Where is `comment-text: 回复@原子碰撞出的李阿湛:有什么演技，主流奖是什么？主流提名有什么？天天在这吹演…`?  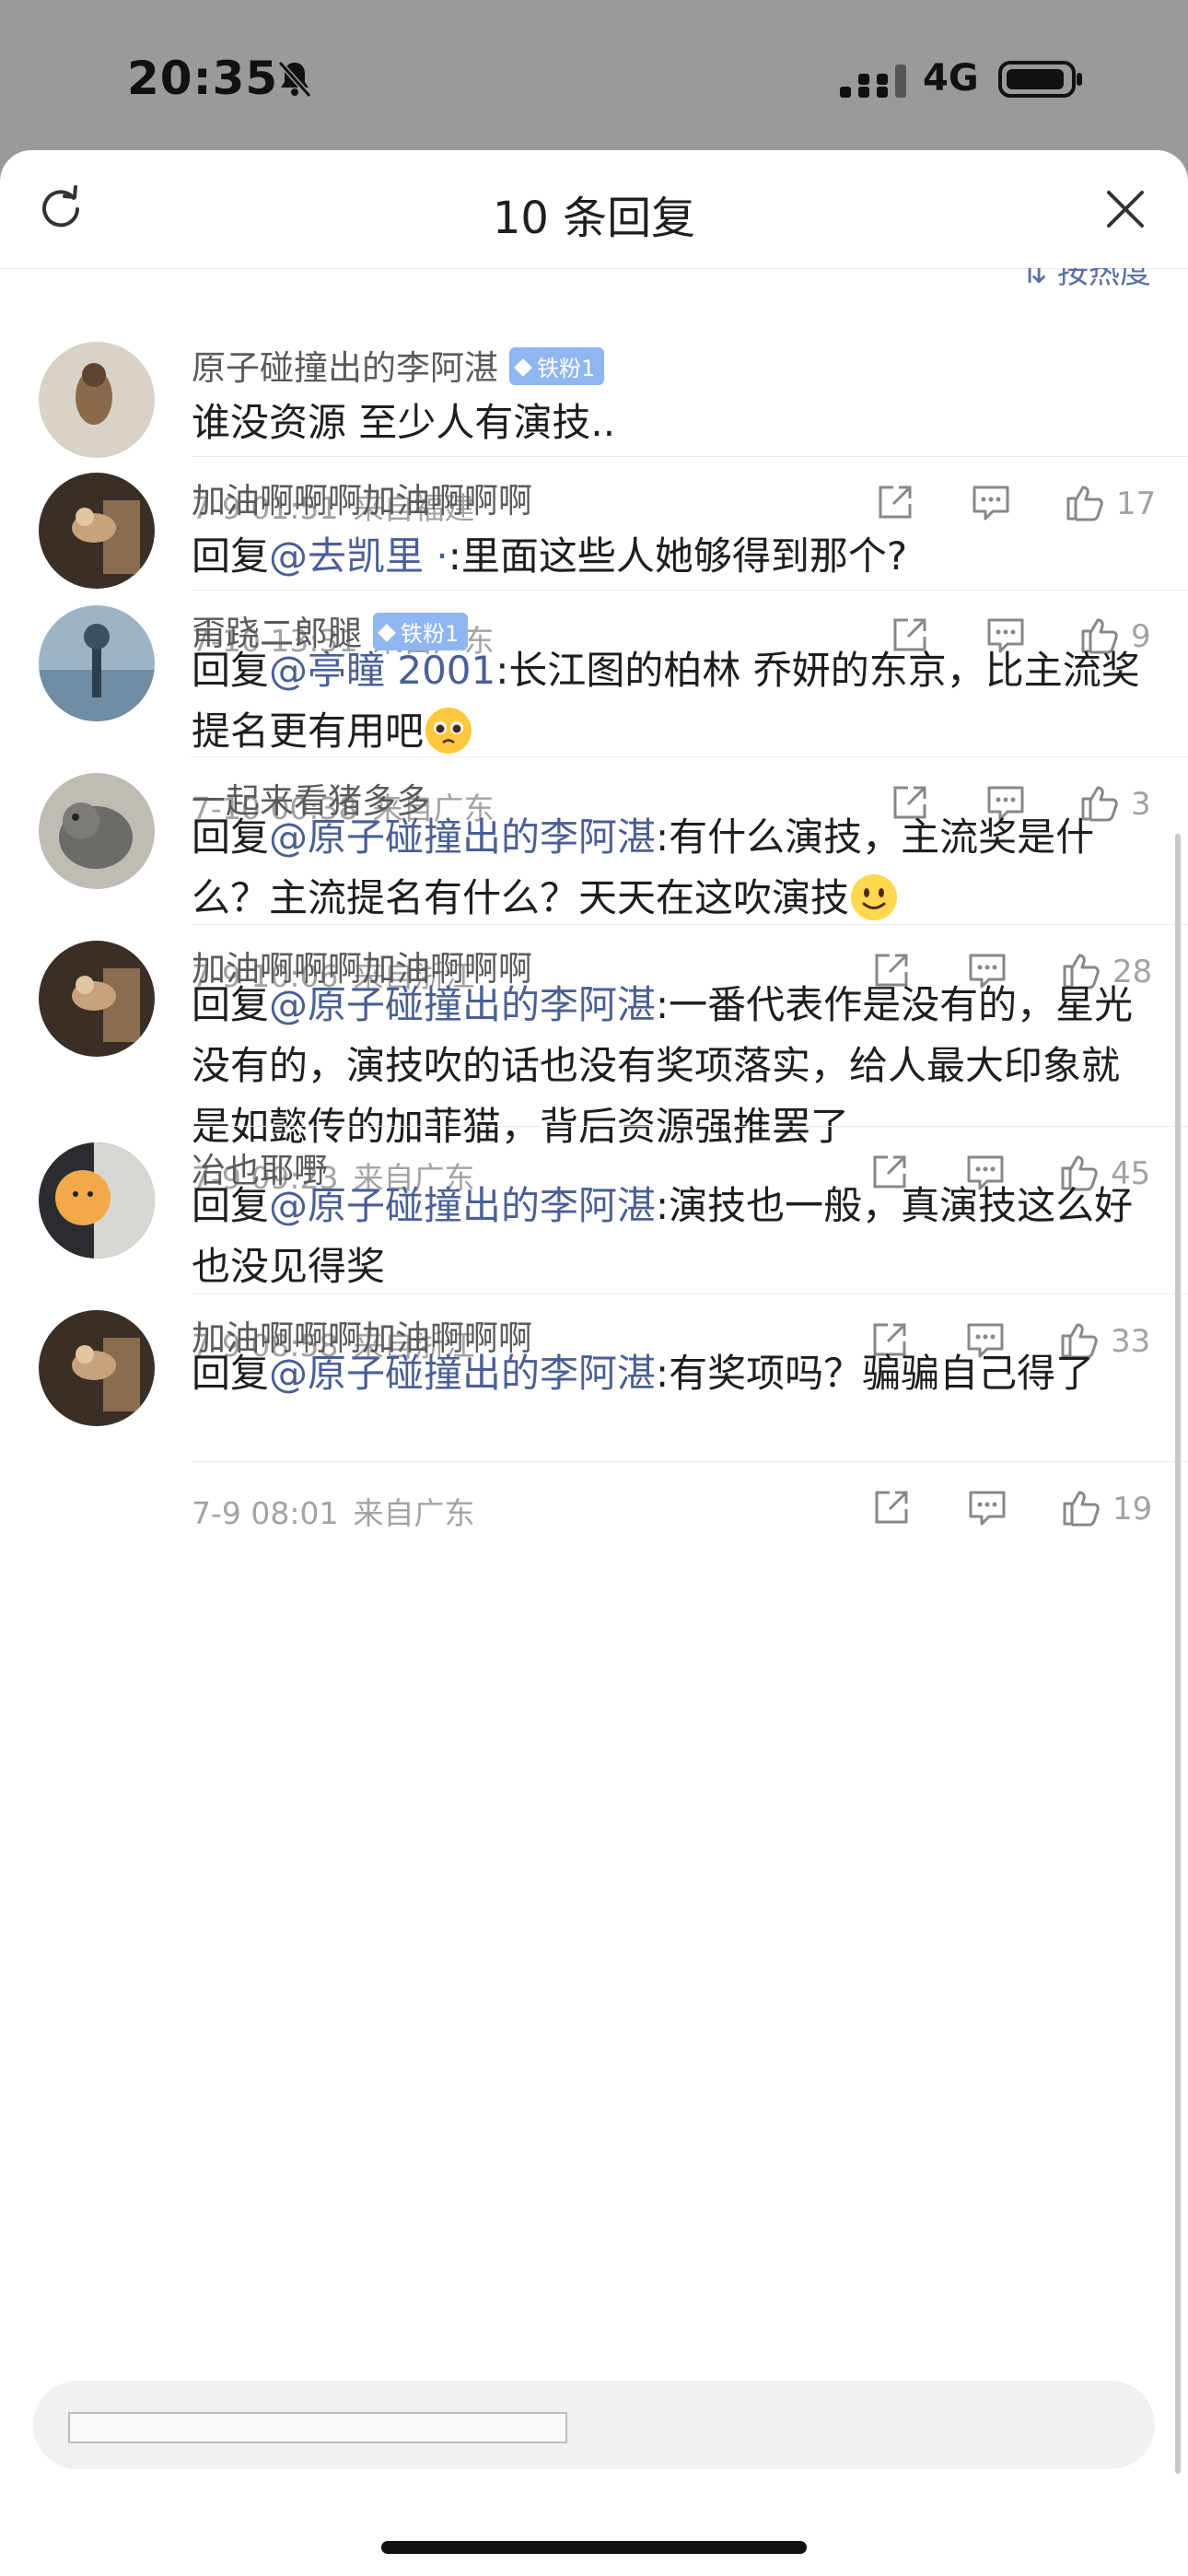 comment-text: 回复@原子碰撞出的李阿湛:有什么演技，主流奖是什么？主流提名有什么？天天在这吹演… is located at coordinates (643, 867).